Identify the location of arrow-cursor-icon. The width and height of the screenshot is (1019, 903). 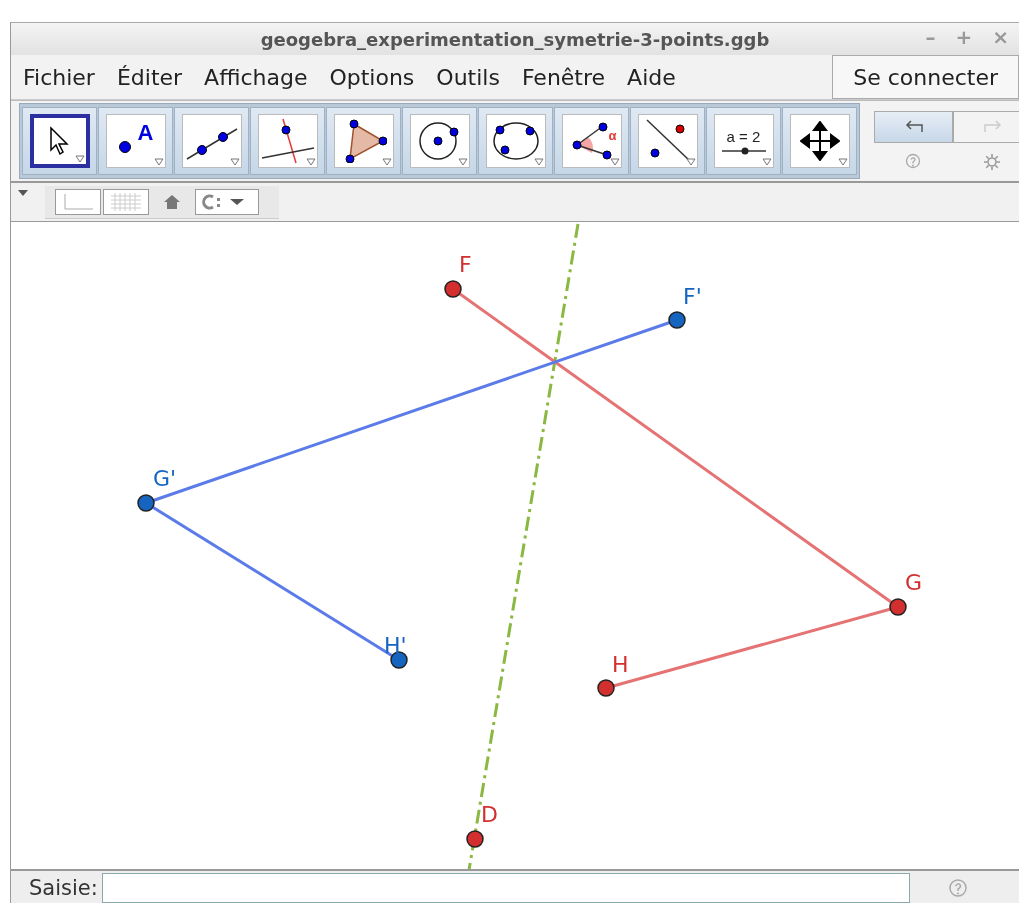
(59, 141).